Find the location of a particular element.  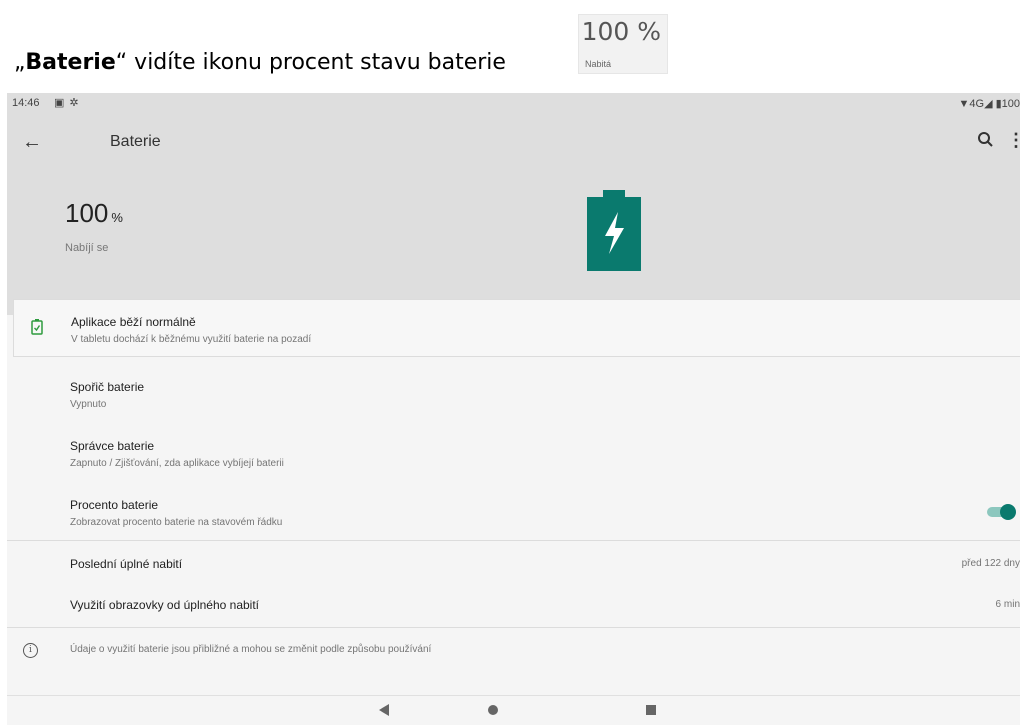

caption-prefix: „ is located at coordinates (20, 62).